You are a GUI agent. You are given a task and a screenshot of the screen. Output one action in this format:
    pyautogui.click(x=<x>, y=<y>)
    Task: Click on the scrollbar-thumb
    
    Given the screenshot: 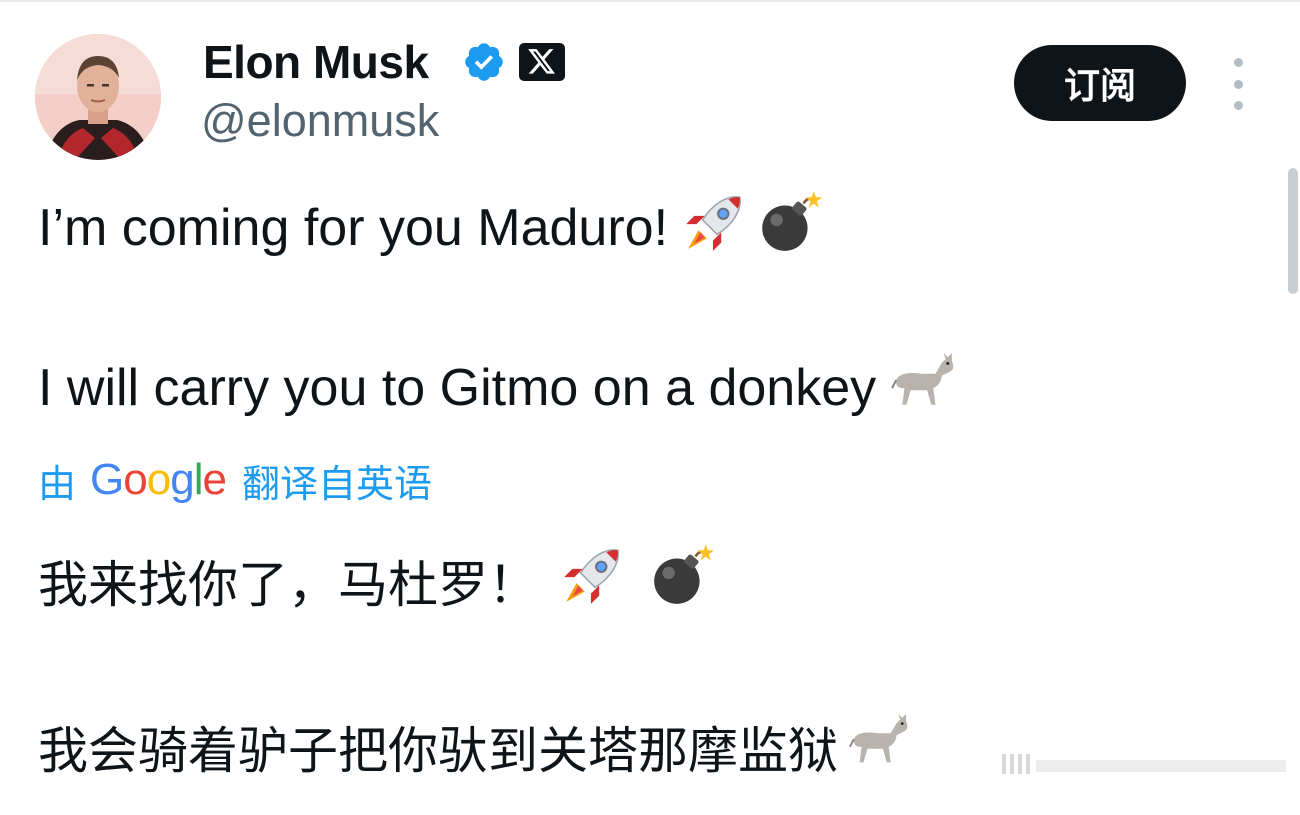 What is the action you would take?
    pyautogui.click(x=1293, y=231)
    